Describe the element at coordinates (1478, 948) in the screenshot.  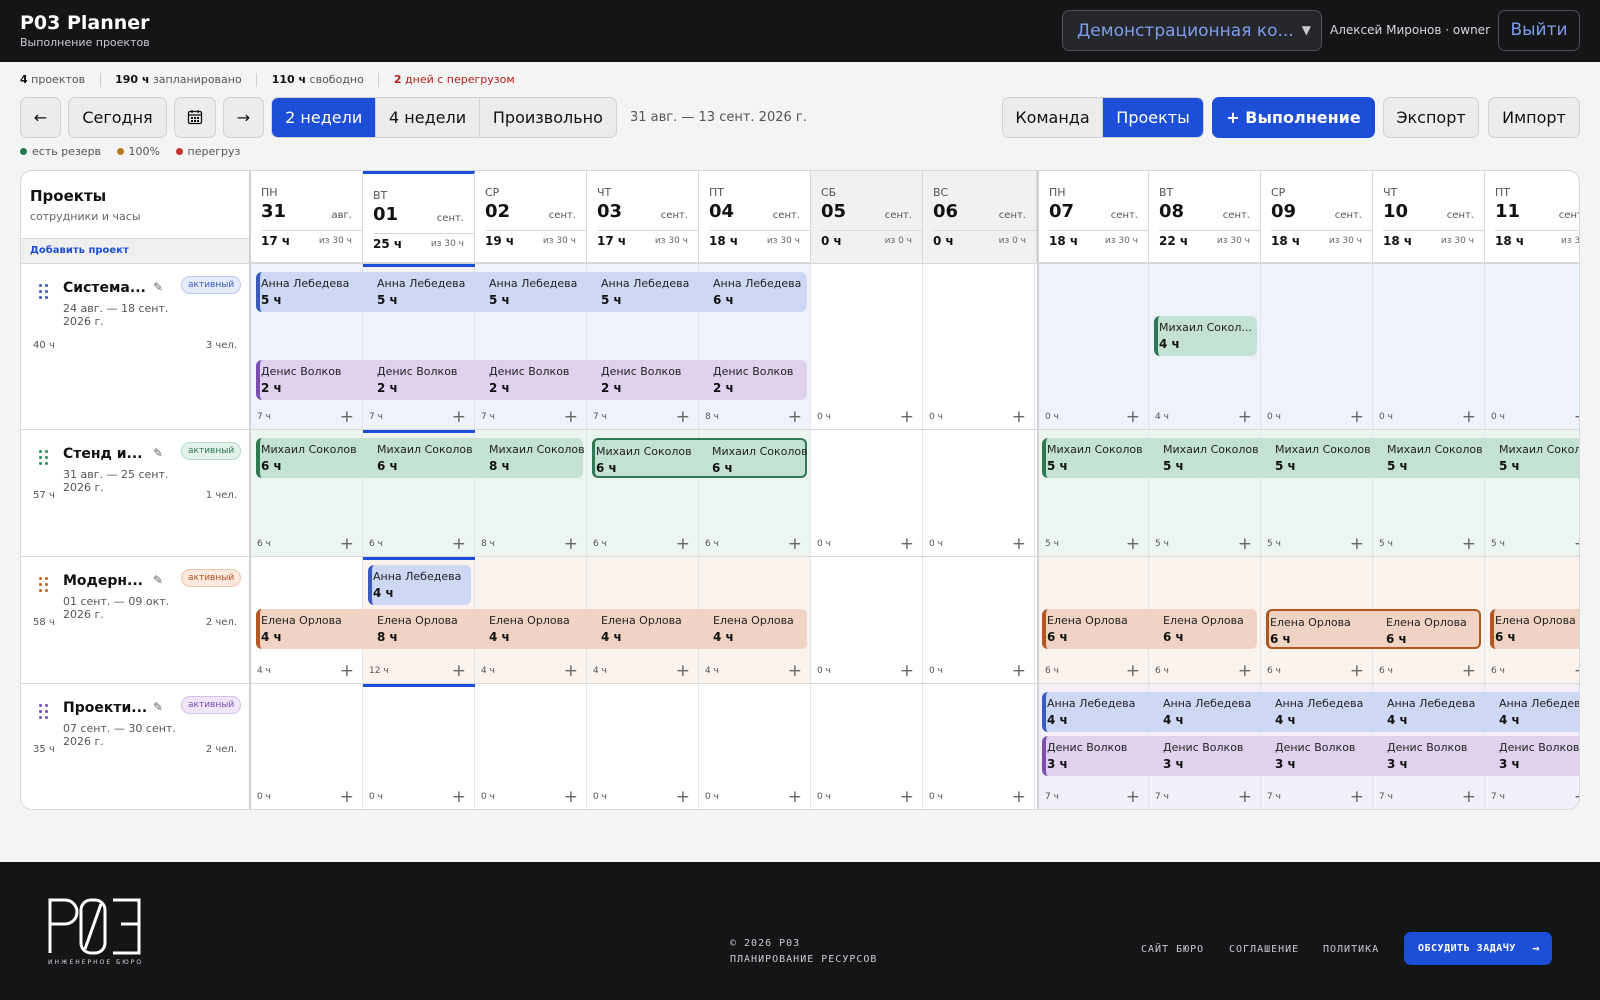
I see `discuss-task-button: ОБСУДИТЬ ЗАДАЧУ →` at that location.